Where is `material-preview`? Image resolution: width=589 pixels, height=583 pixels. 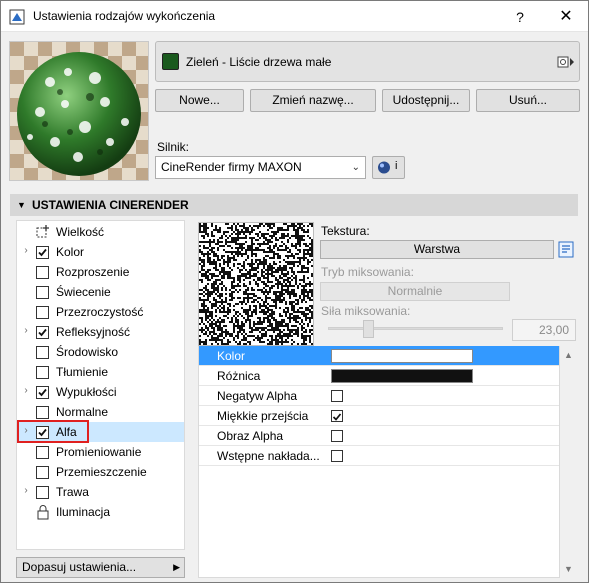
material-preview is located at coordinates (79, 111).